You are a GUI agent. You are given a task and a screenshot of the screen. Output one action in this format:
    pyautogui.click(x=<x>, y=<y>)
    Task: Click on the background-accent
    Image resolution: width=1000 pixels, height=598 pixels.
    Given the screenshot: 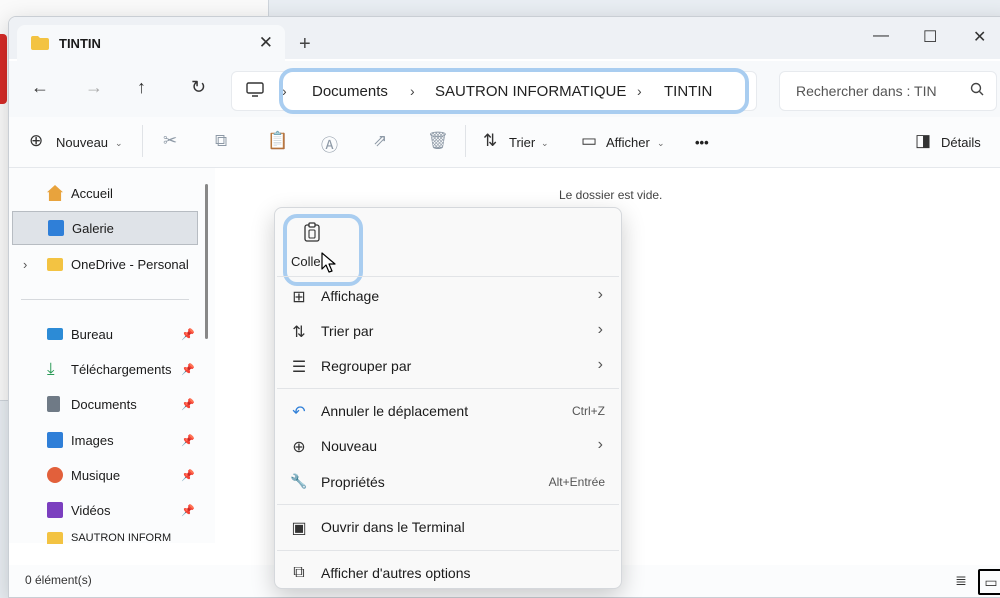 What is the action you would take?
    pyautogui.click(x=3, y=69)
    